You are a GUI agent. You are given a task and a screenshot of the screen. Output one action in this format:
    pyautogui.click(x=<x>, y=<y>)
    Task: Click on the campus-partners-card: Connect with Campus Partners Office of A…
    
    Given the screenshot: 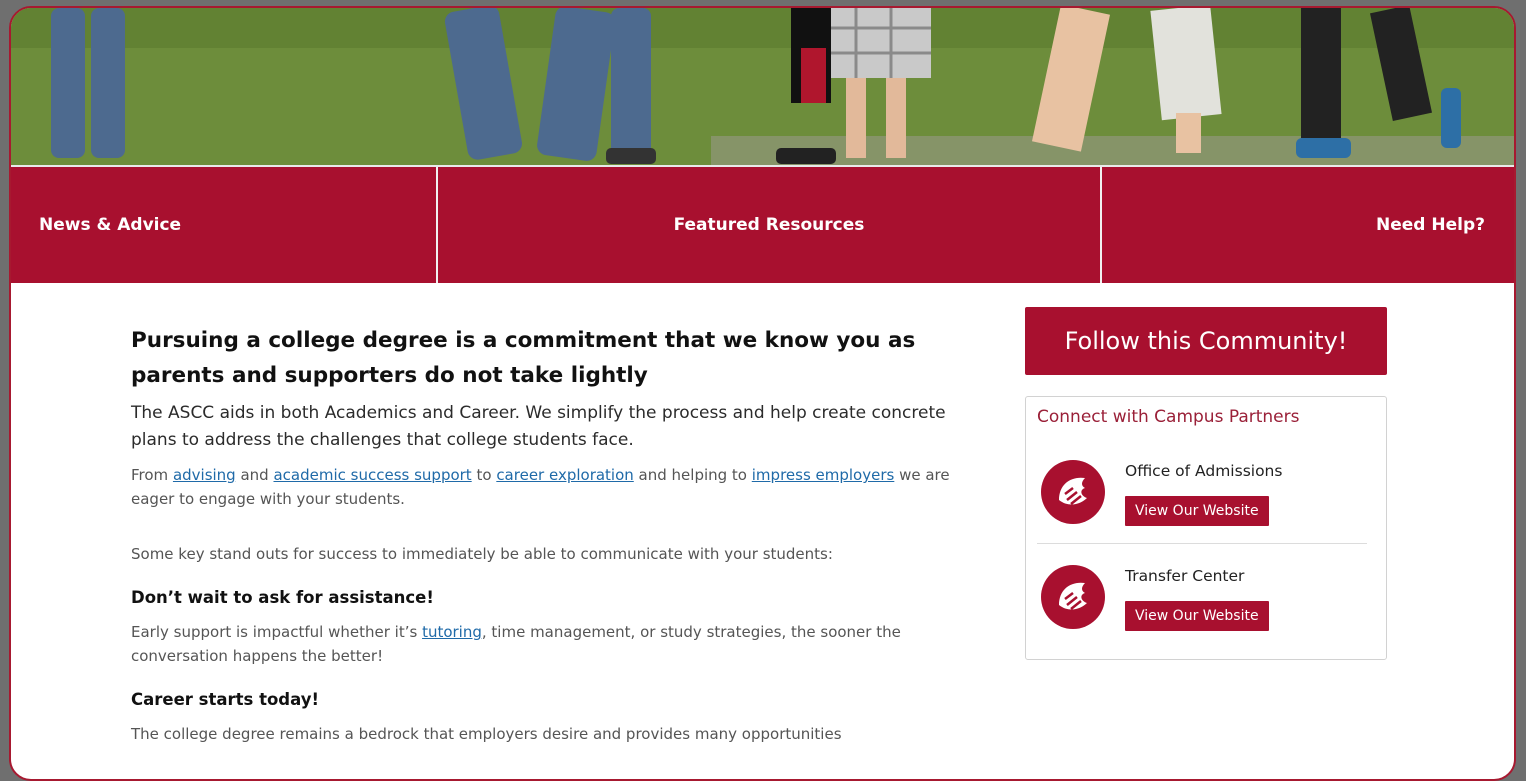 What is the action you would take?
    pyautogui.click(x=1206, y=528)
    